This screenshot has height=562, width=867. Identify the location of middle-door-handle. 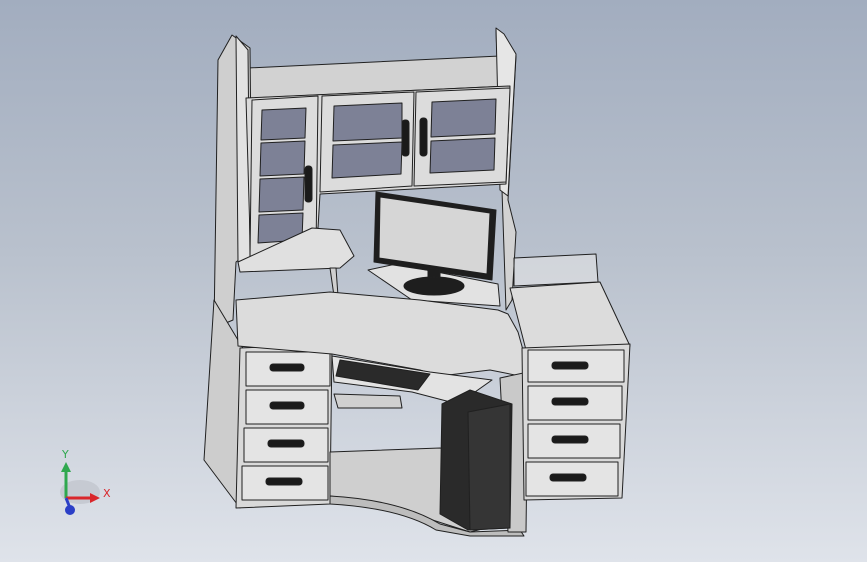
(405, 138).